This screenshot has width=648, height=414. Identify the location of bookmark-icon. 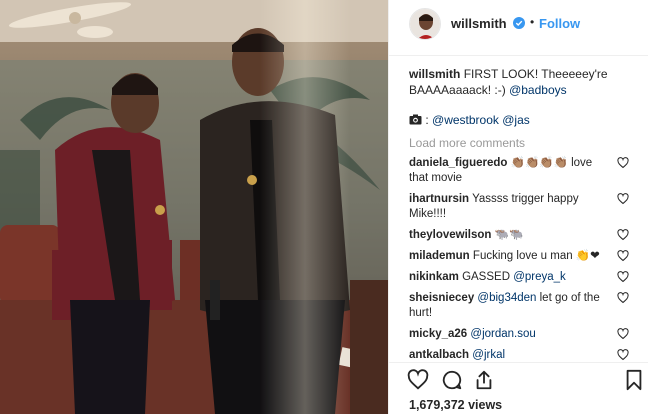
(634, 380).